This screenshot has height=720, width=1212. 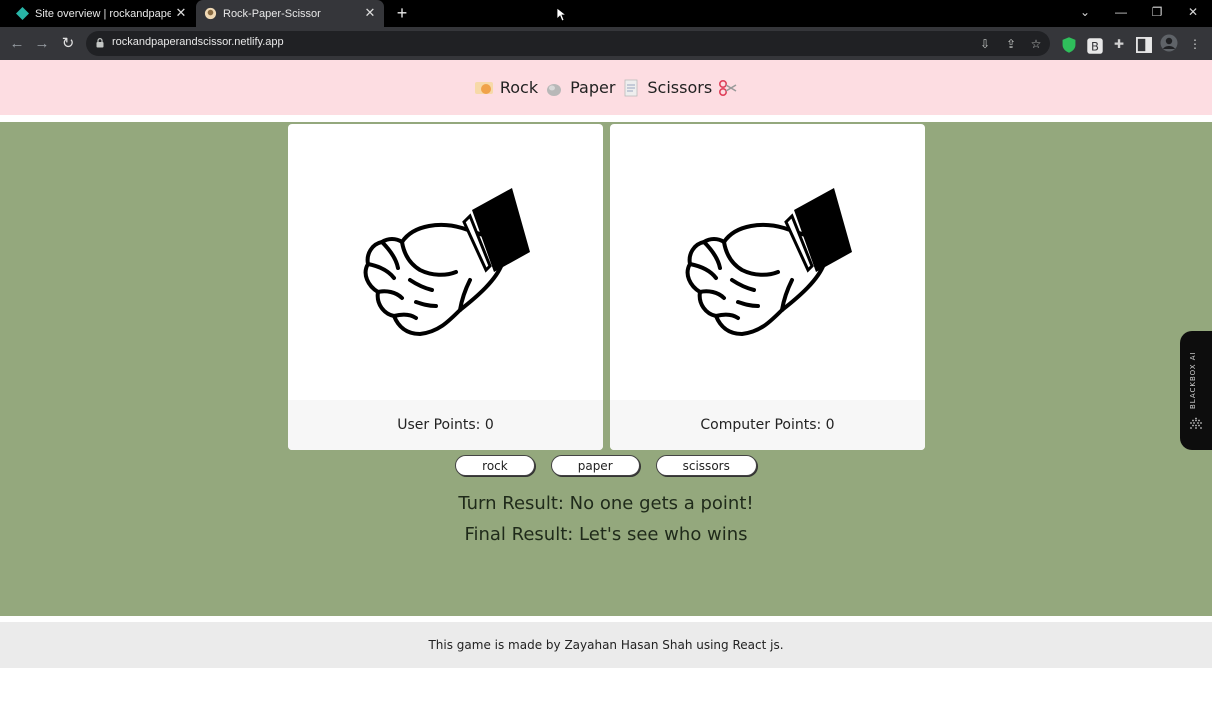 What do you see at coordinates (595, 465) in the screenshot?
I see `paper-button: paper` at bounding box center [595, 465].